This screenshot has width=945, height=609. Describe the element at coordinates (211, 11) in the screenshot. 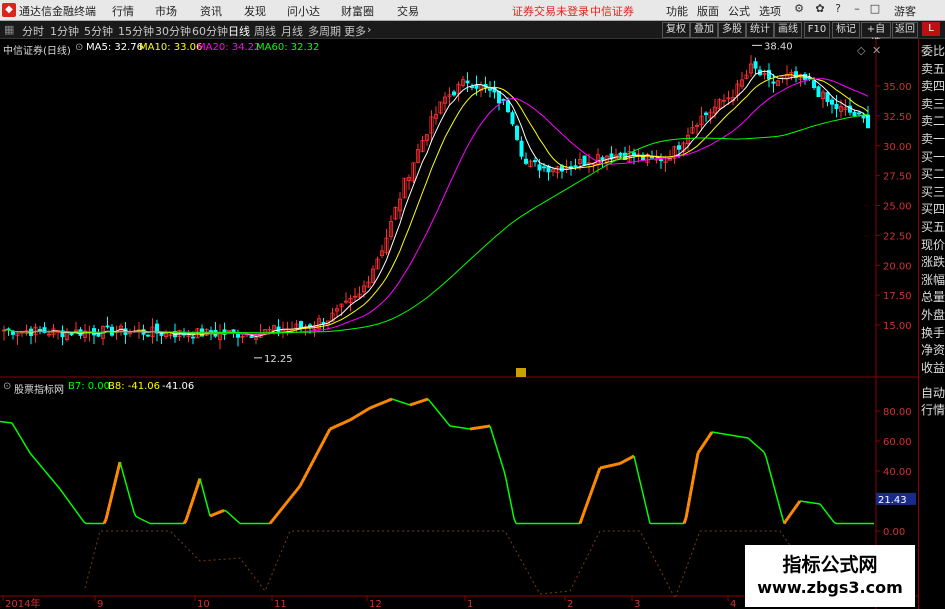

I see `menu-news: 资讯` at that location.